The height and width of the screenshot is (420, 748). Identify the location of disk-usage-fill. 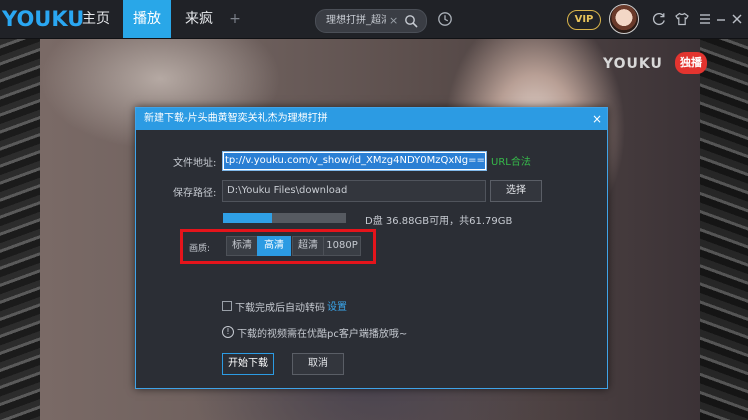
(248, 218).